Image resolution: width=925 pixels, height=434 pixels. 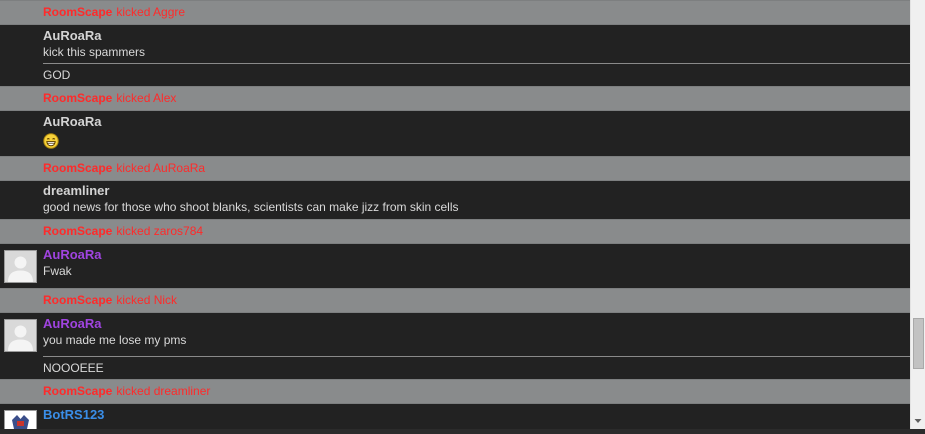 I want to click on scrollbar-thumb, so click(x=918, y=343).